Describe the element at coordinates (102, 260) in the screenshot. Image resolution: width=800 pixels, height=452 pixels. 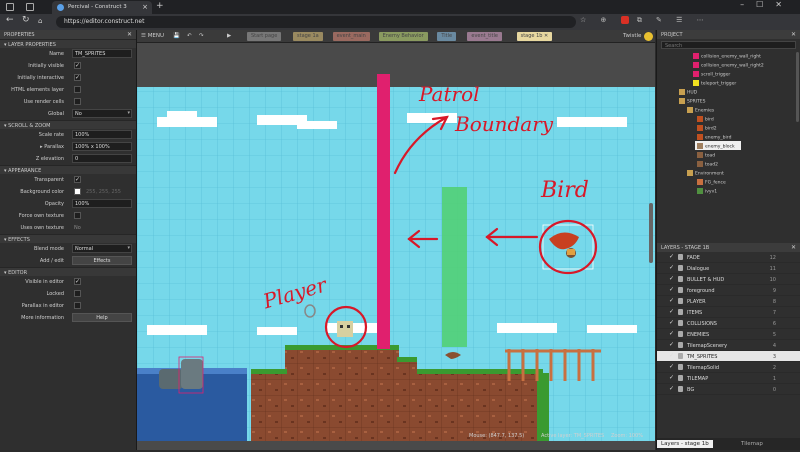
I see `effects-button: Effects` at that location.